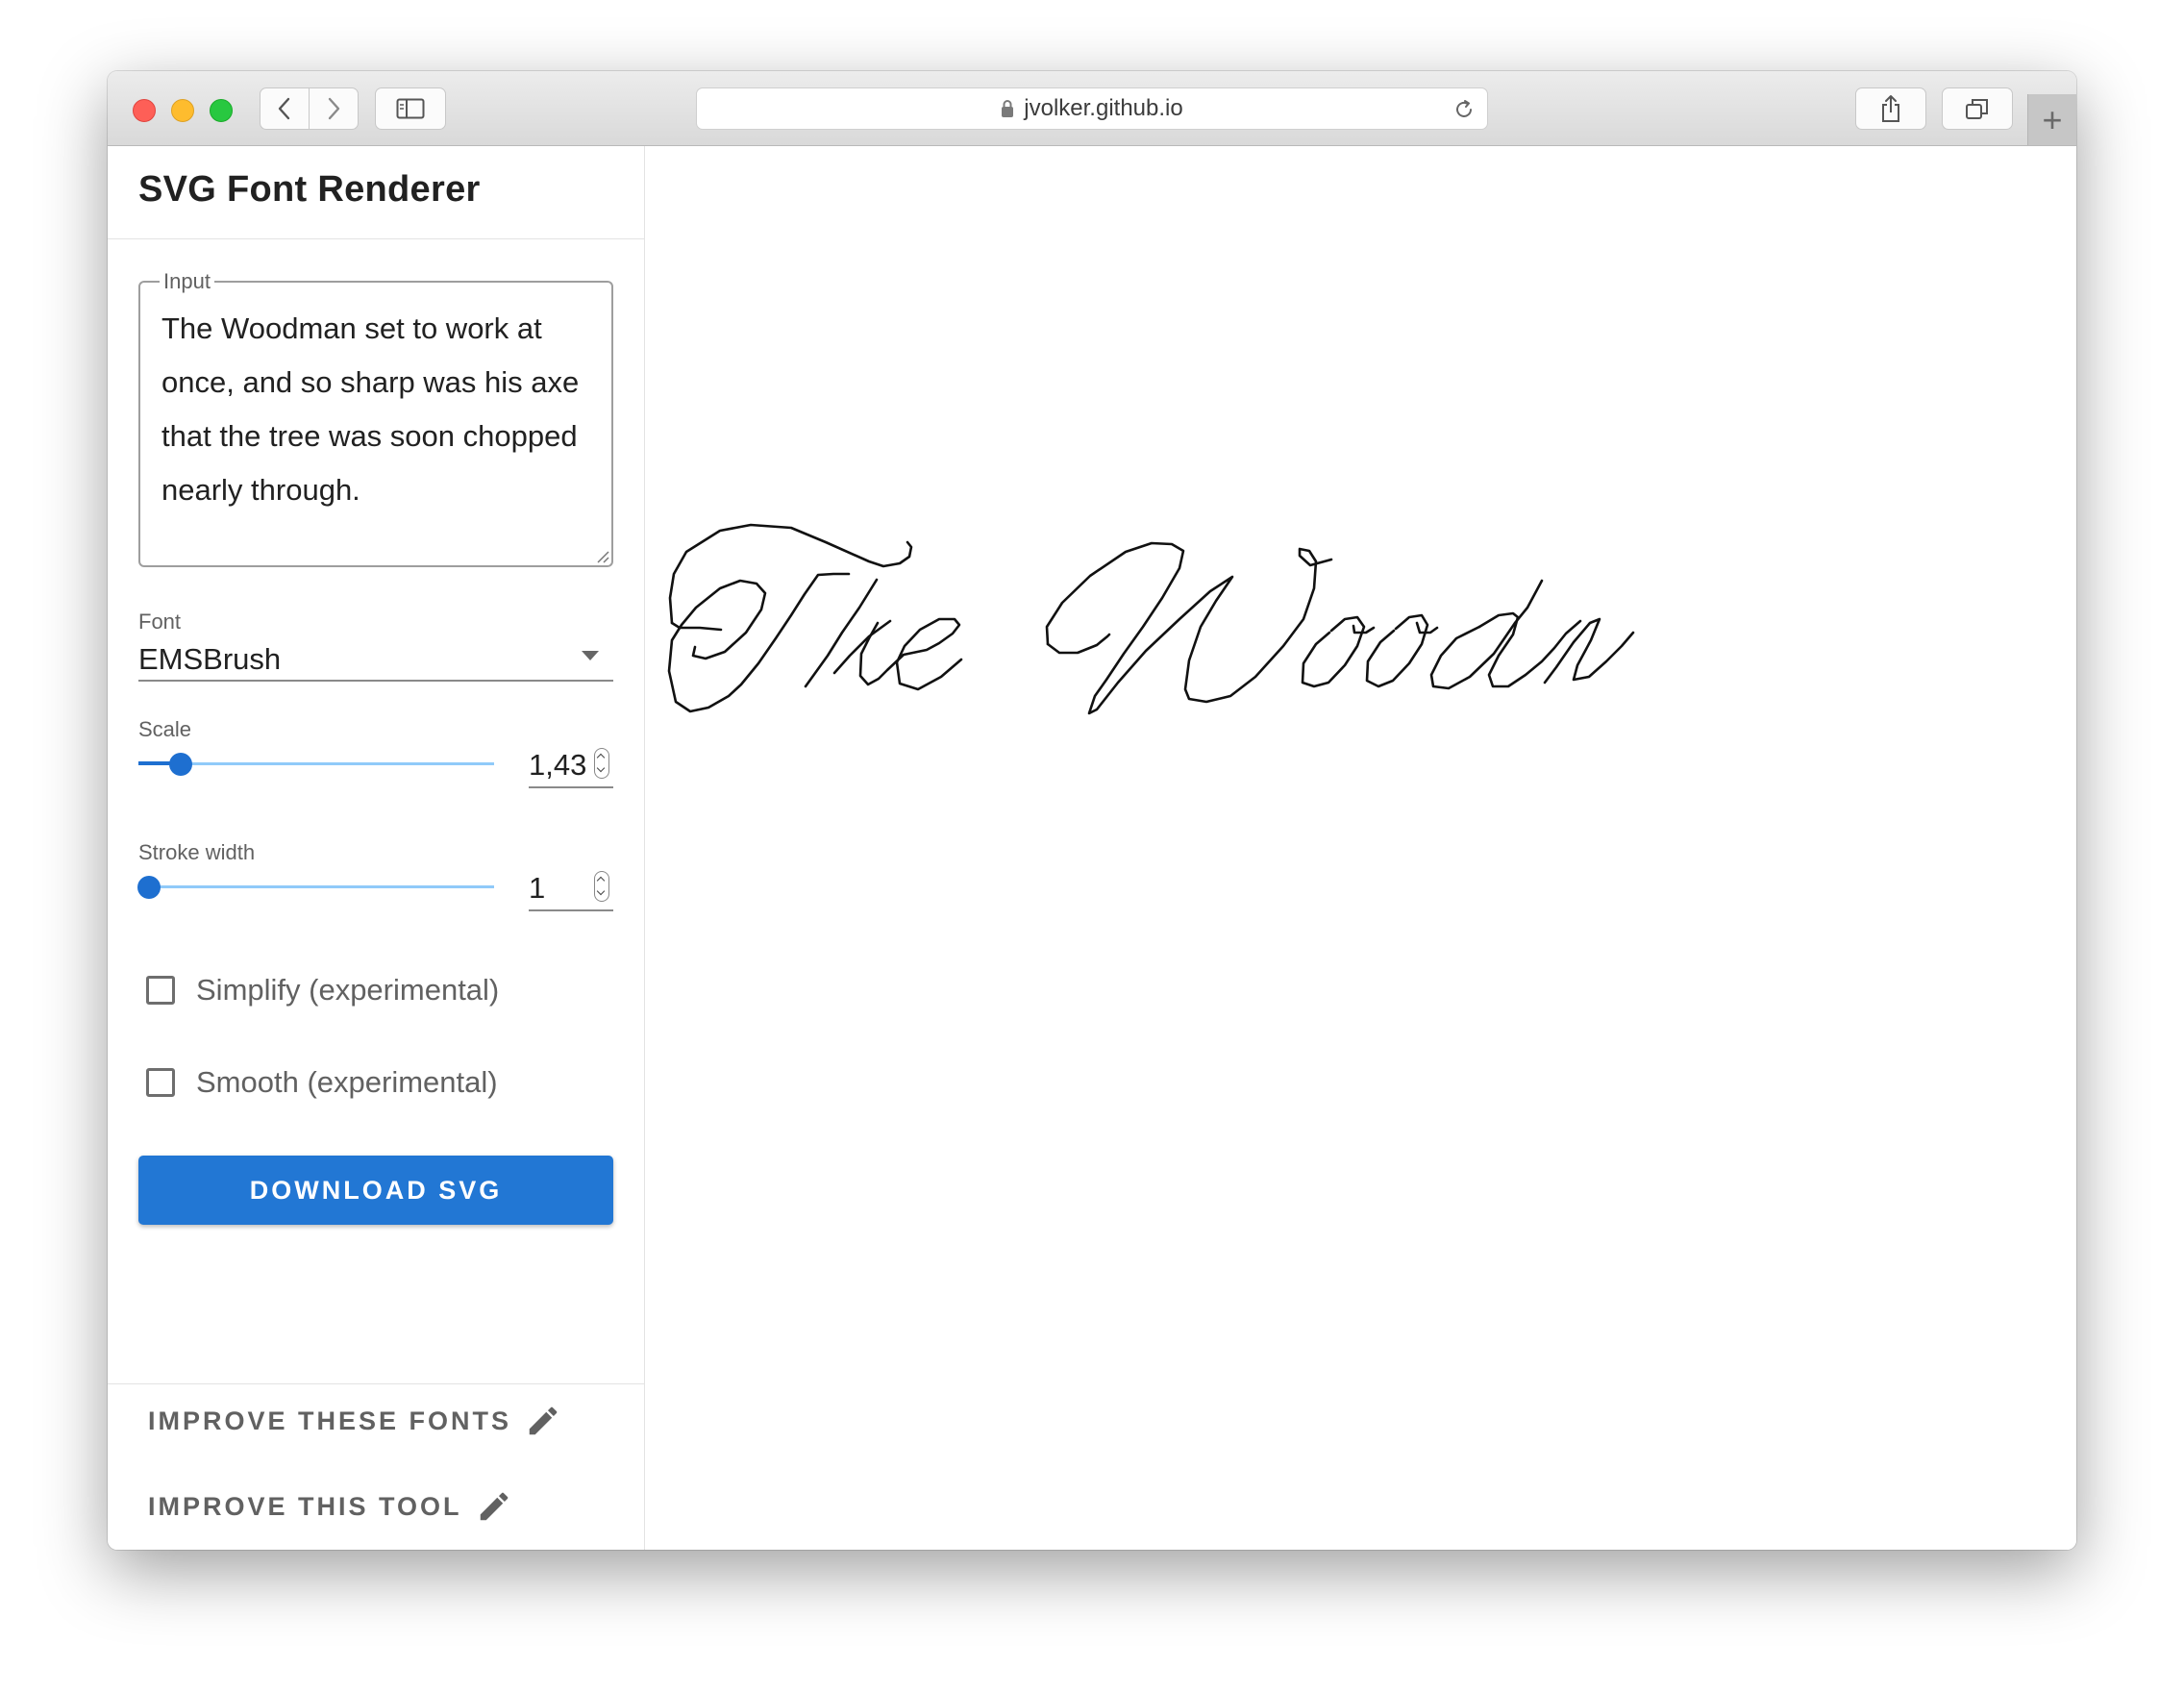 The height and width of the screenshot is (1692, 2184). What do you see at coordinates (165, 729) in the screenshot?
I see `scale-label: Scale` at bounding box center [165, 729].